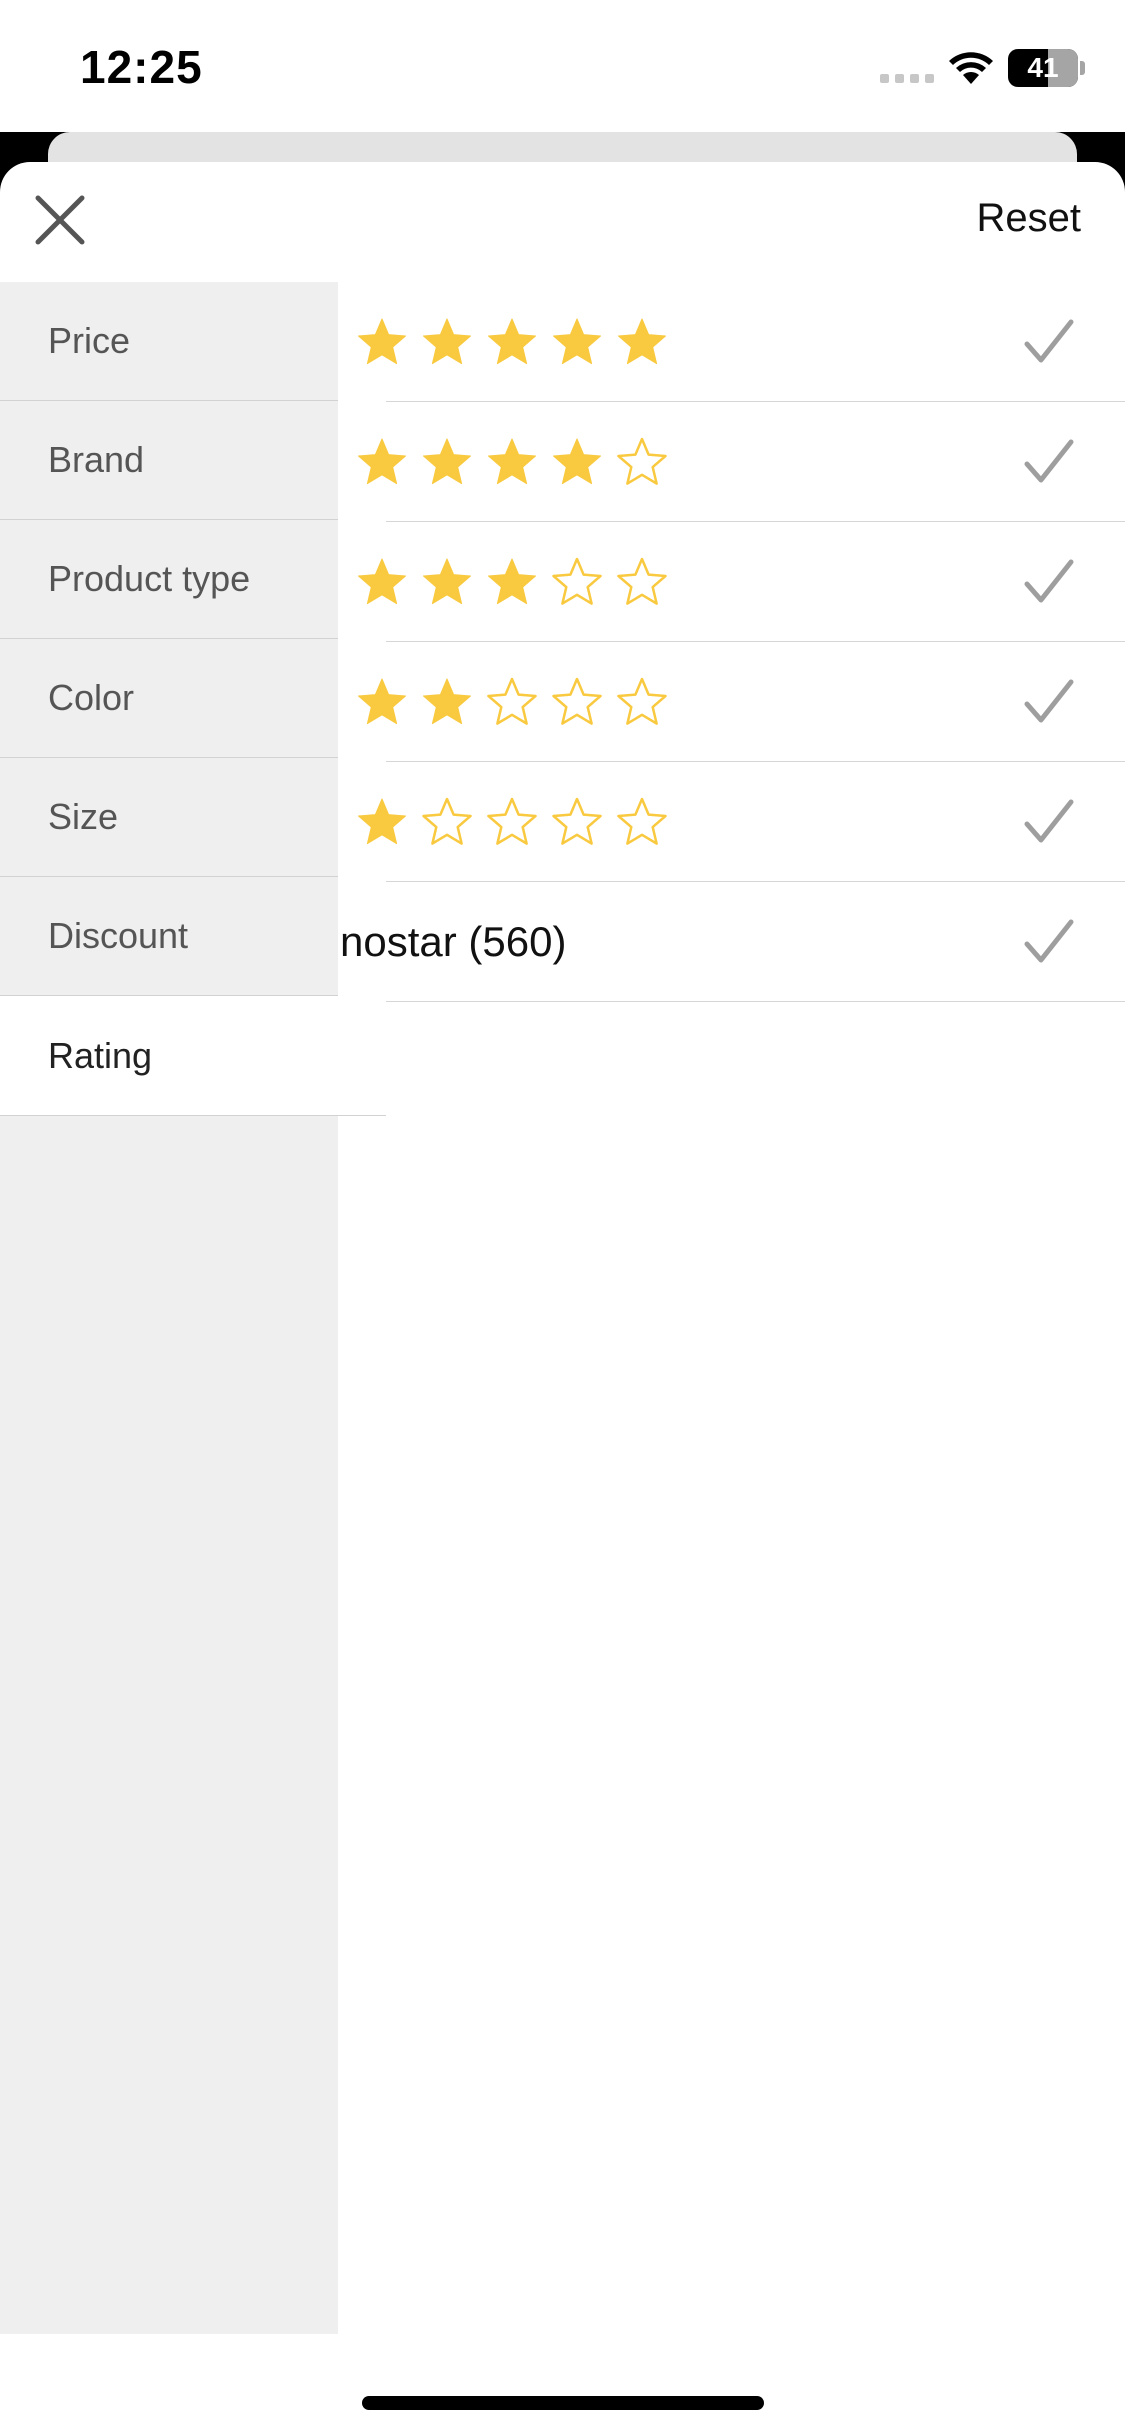 This screenshot has width=1125, height=2436. Describe the element at coordinates (169, 698) in the screenshot. I see `category-item-color: Color` at that location.